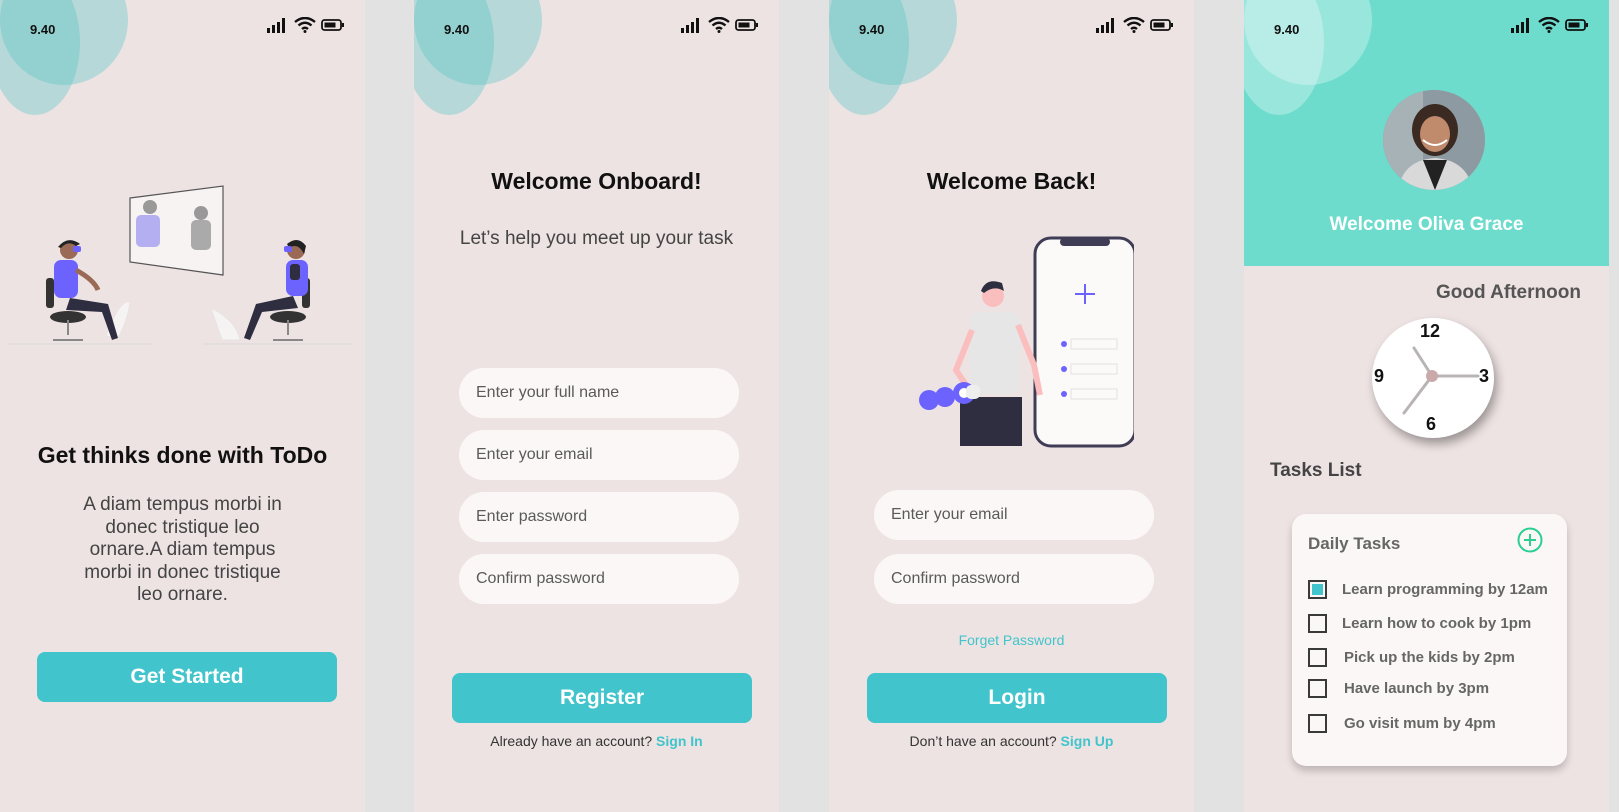 The height and width of the screenshot is (812, 1619). Describe the element at coordinates (180, 265) in the screenshot. I see `video-meeting-illustration` at that location.